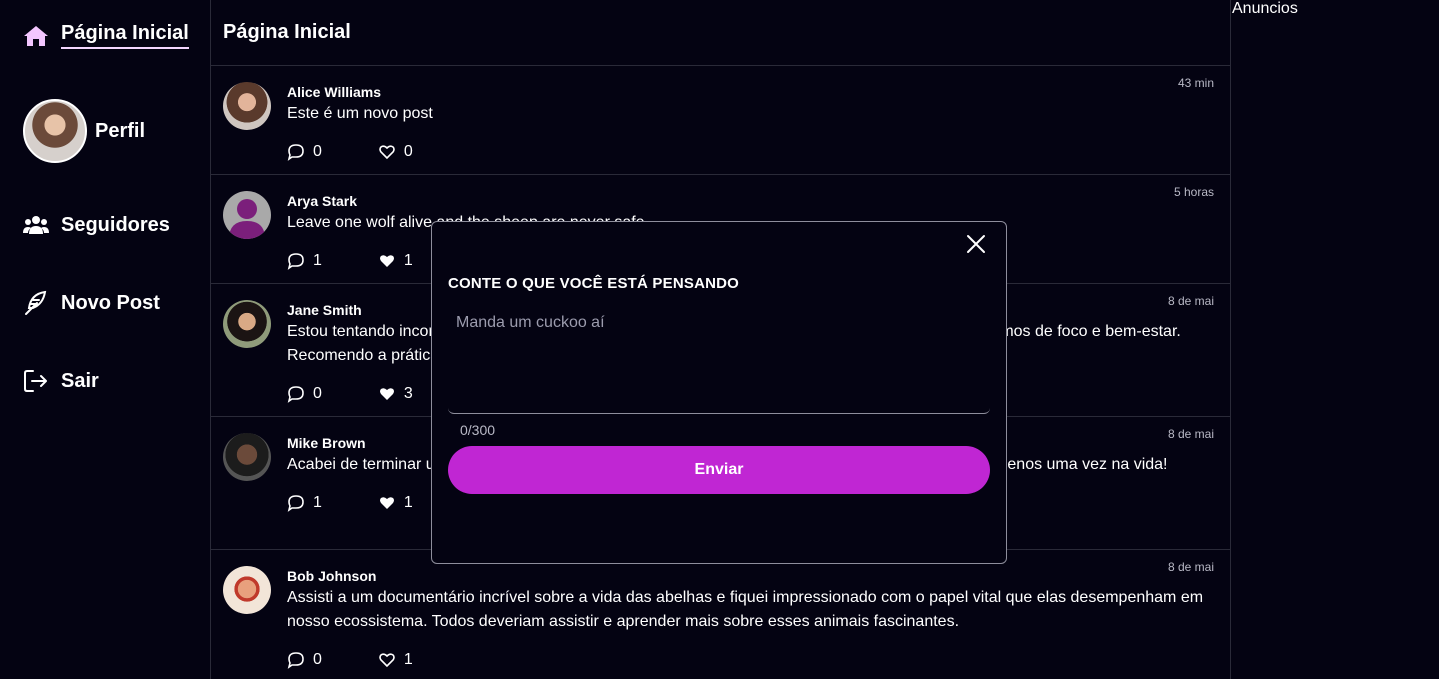 This screenshot has height=679, width=1439. I want to click on like-count: 3, so click(408, 393).